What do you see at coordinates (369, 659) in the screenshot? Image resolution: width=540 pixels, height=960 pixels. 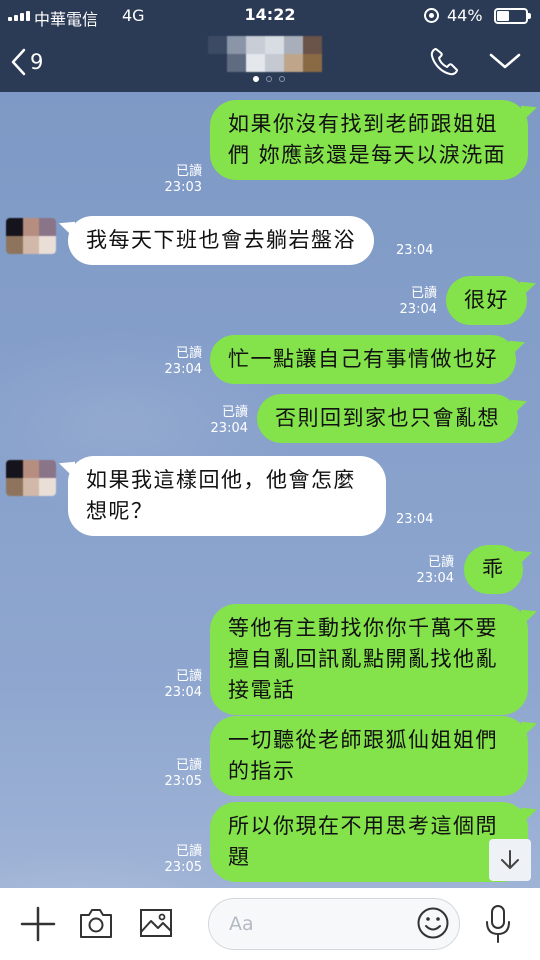 I see `outgoing-message: 等他有主動找你你千萬不要擅自亂回訊亂點開亂找他亂接電話` at bounding box center [369, 659].